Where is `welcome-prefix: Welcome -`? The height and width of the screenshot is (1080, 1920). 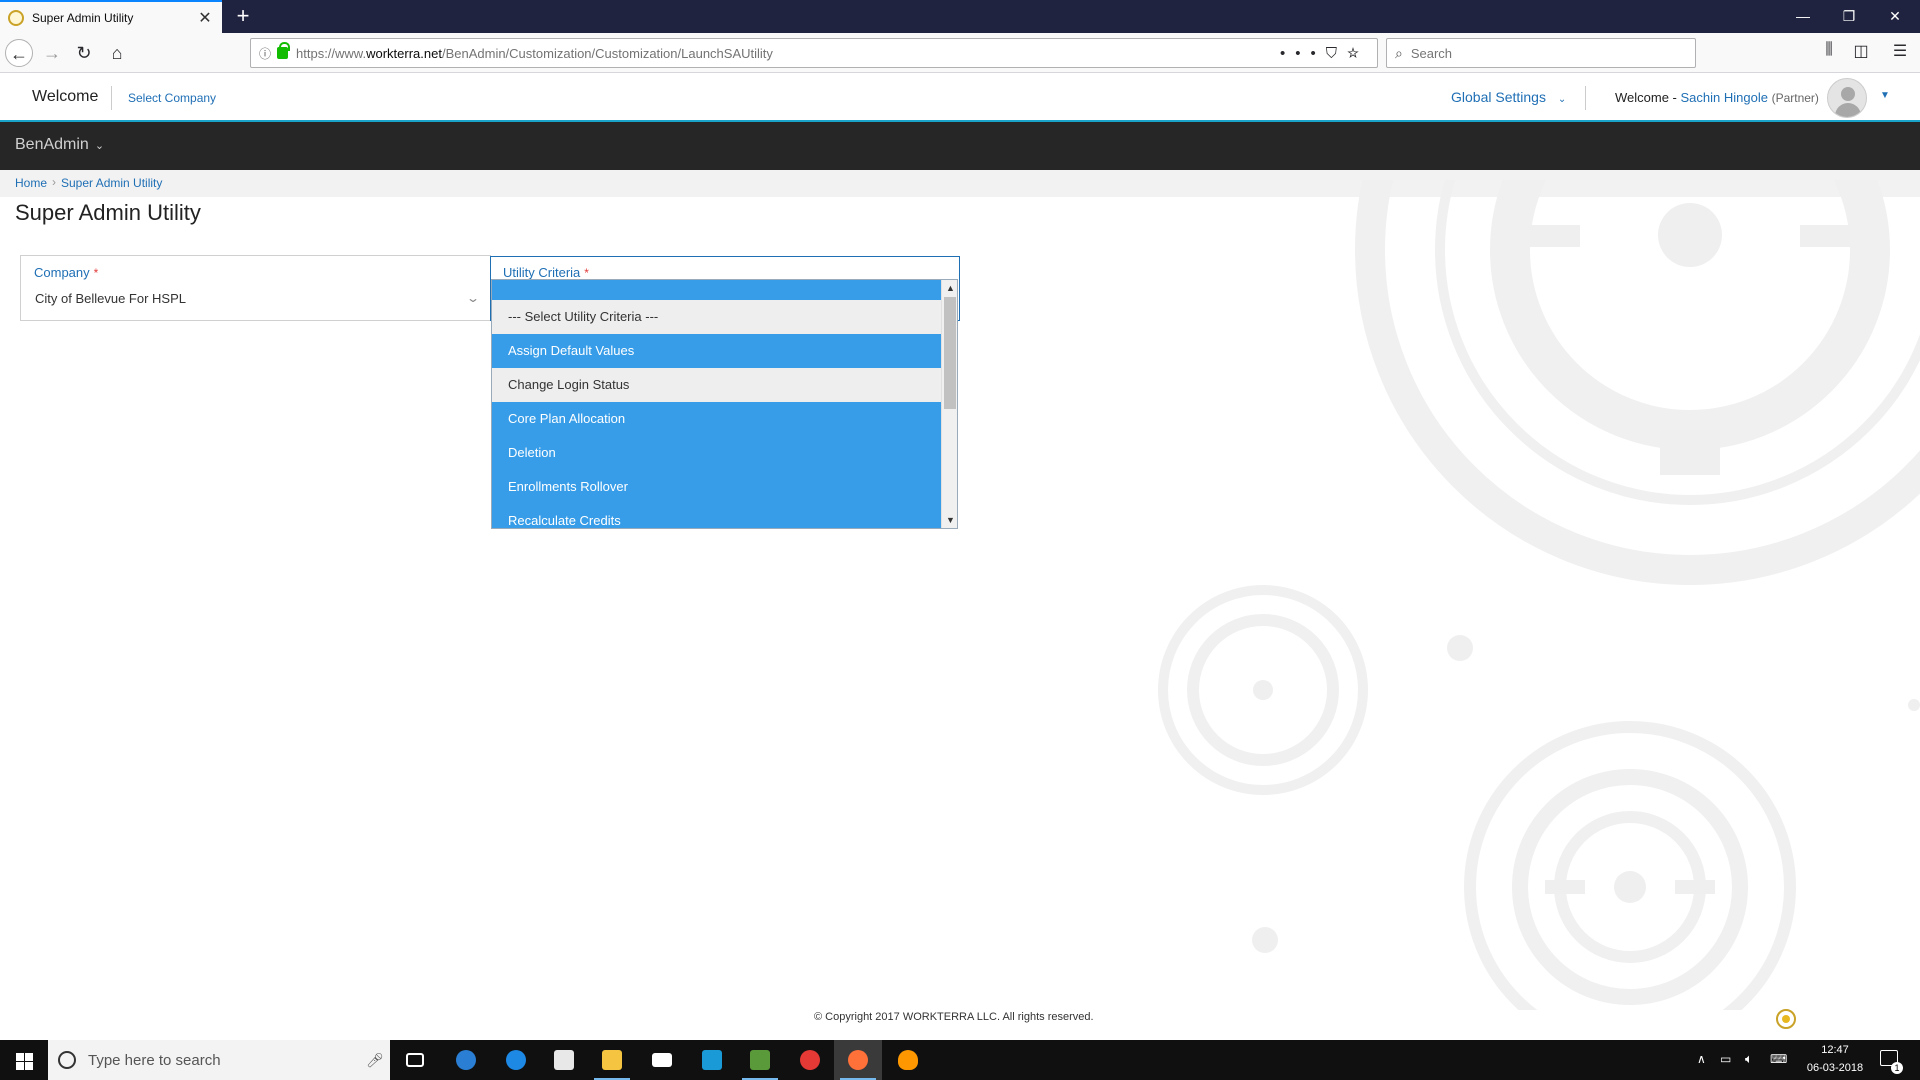 welcome-prefix: Welcome - is located at coordinates (1648, 97).